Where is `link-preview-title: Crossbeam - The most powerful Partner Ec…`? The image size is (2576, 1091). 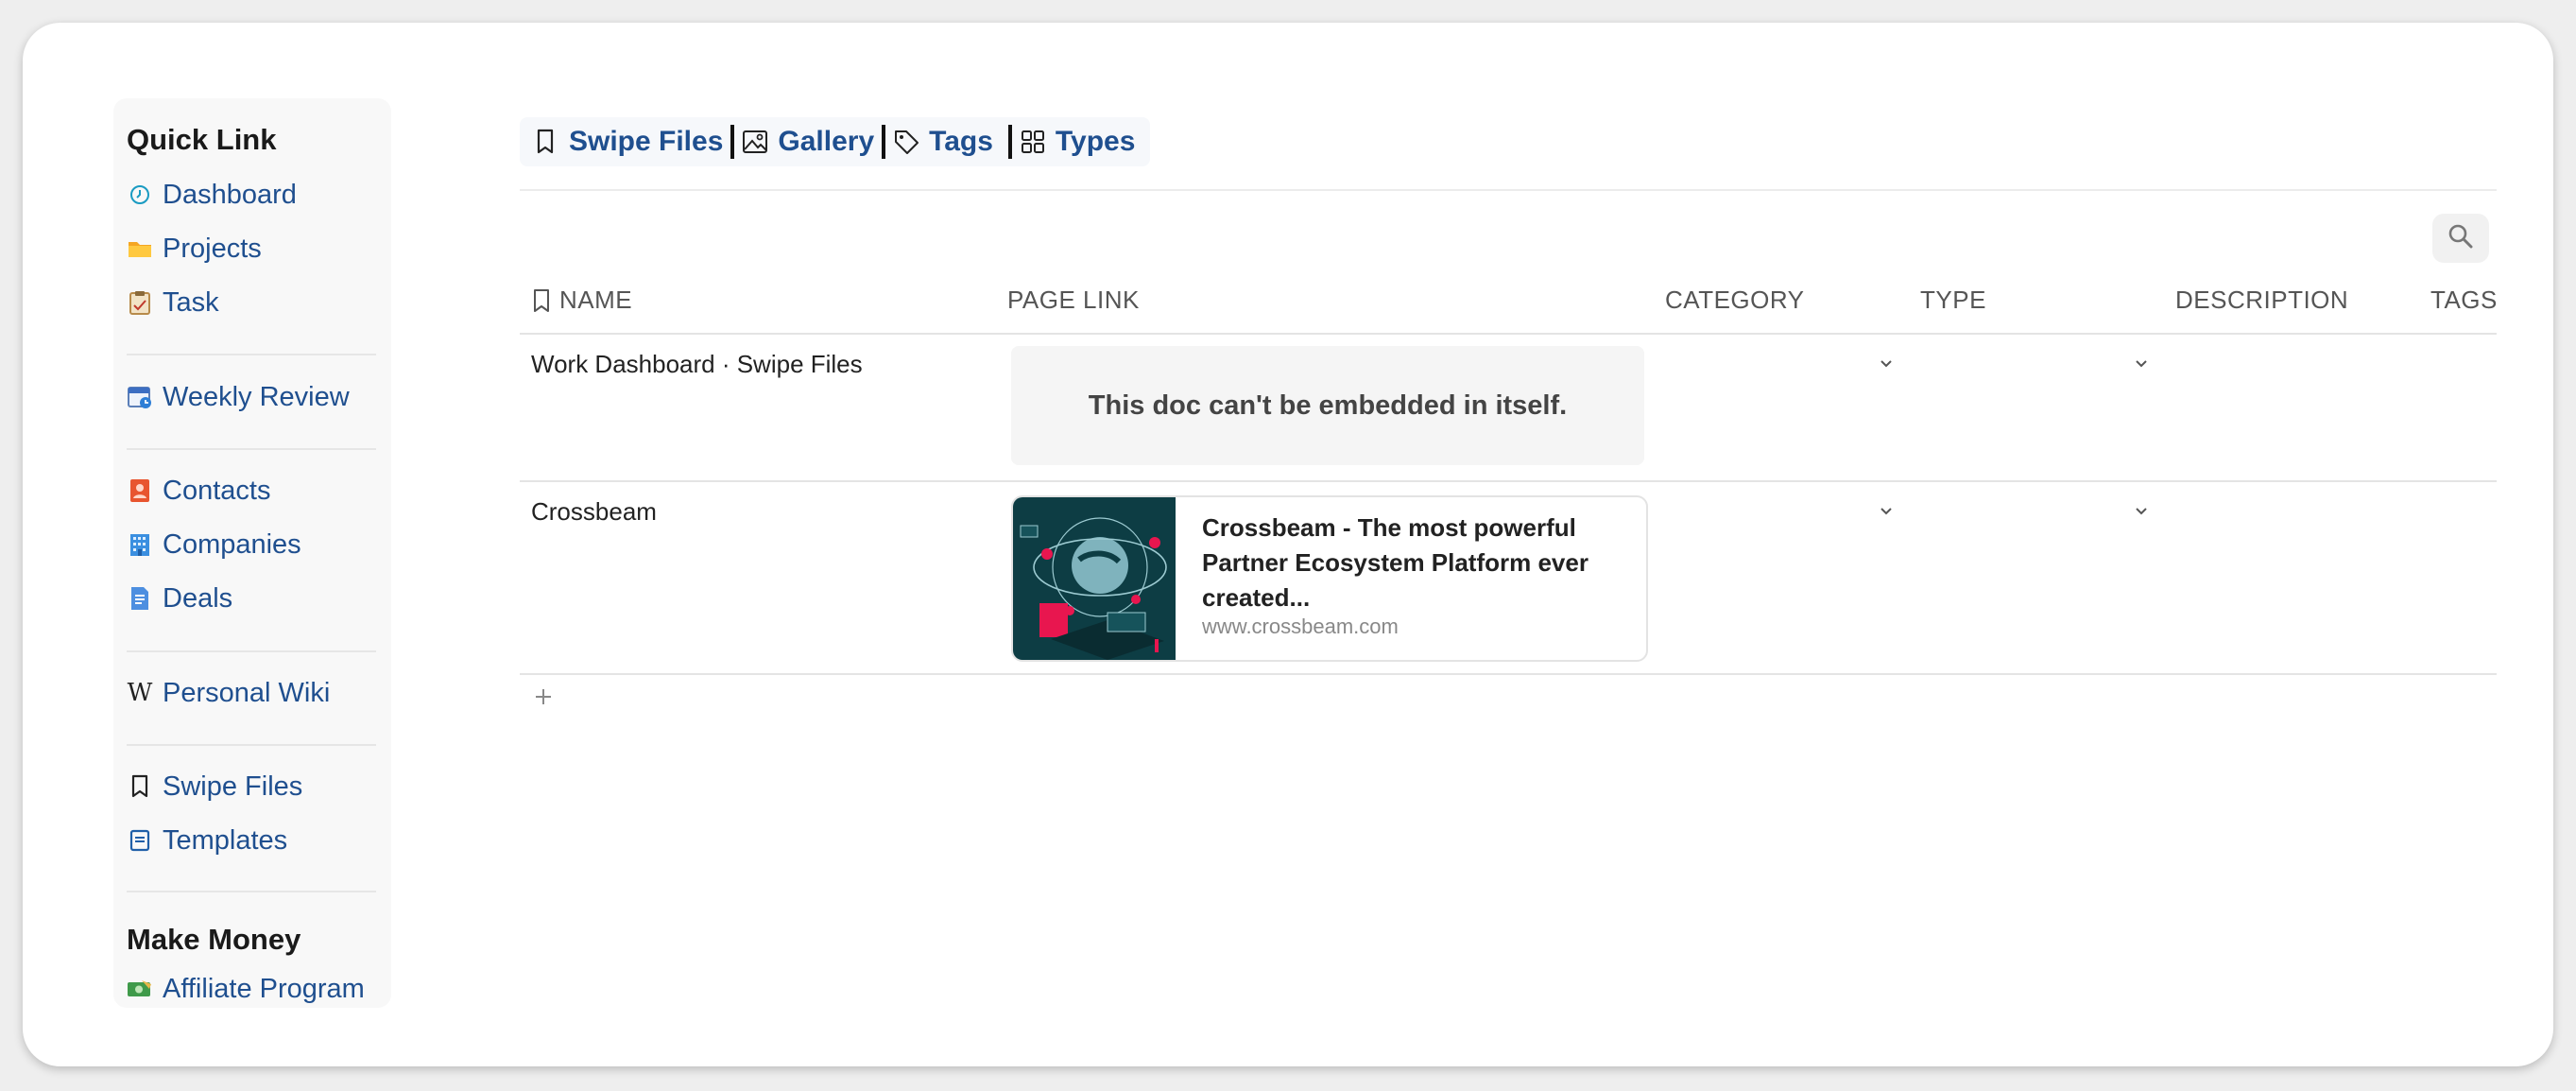
link-preview-title: Crossbeam - The most powerful Partner Ec… is located at coordinates (1395, 562).